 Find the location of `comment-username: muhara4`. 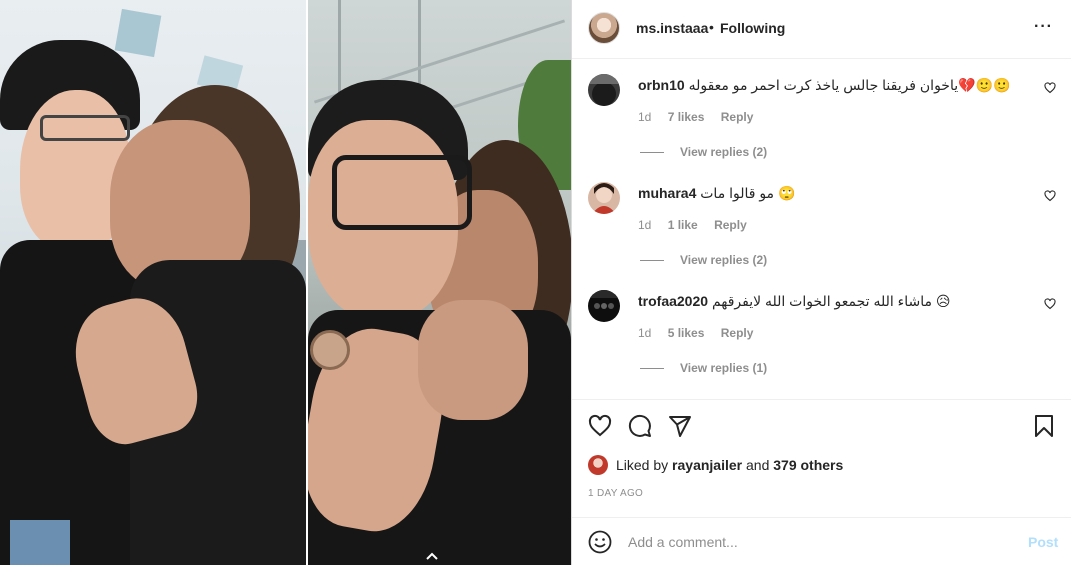

comment-username: muhara4 is located at coordinates (667, 193).